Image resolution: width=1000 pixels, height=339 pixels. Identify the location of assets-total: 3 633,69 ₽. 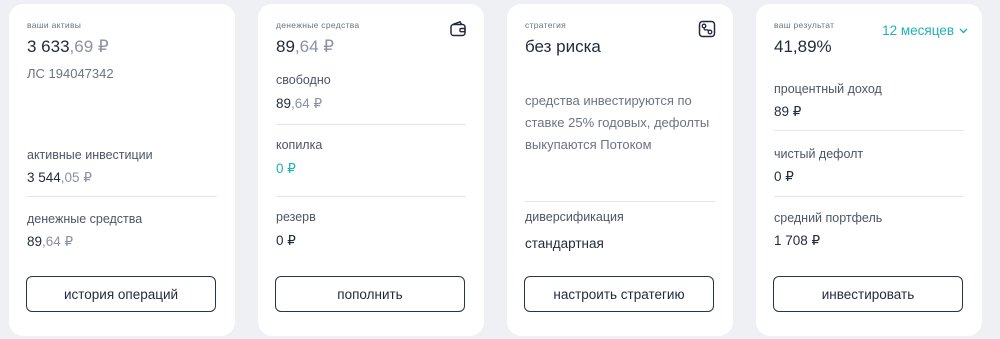
(68, 46).